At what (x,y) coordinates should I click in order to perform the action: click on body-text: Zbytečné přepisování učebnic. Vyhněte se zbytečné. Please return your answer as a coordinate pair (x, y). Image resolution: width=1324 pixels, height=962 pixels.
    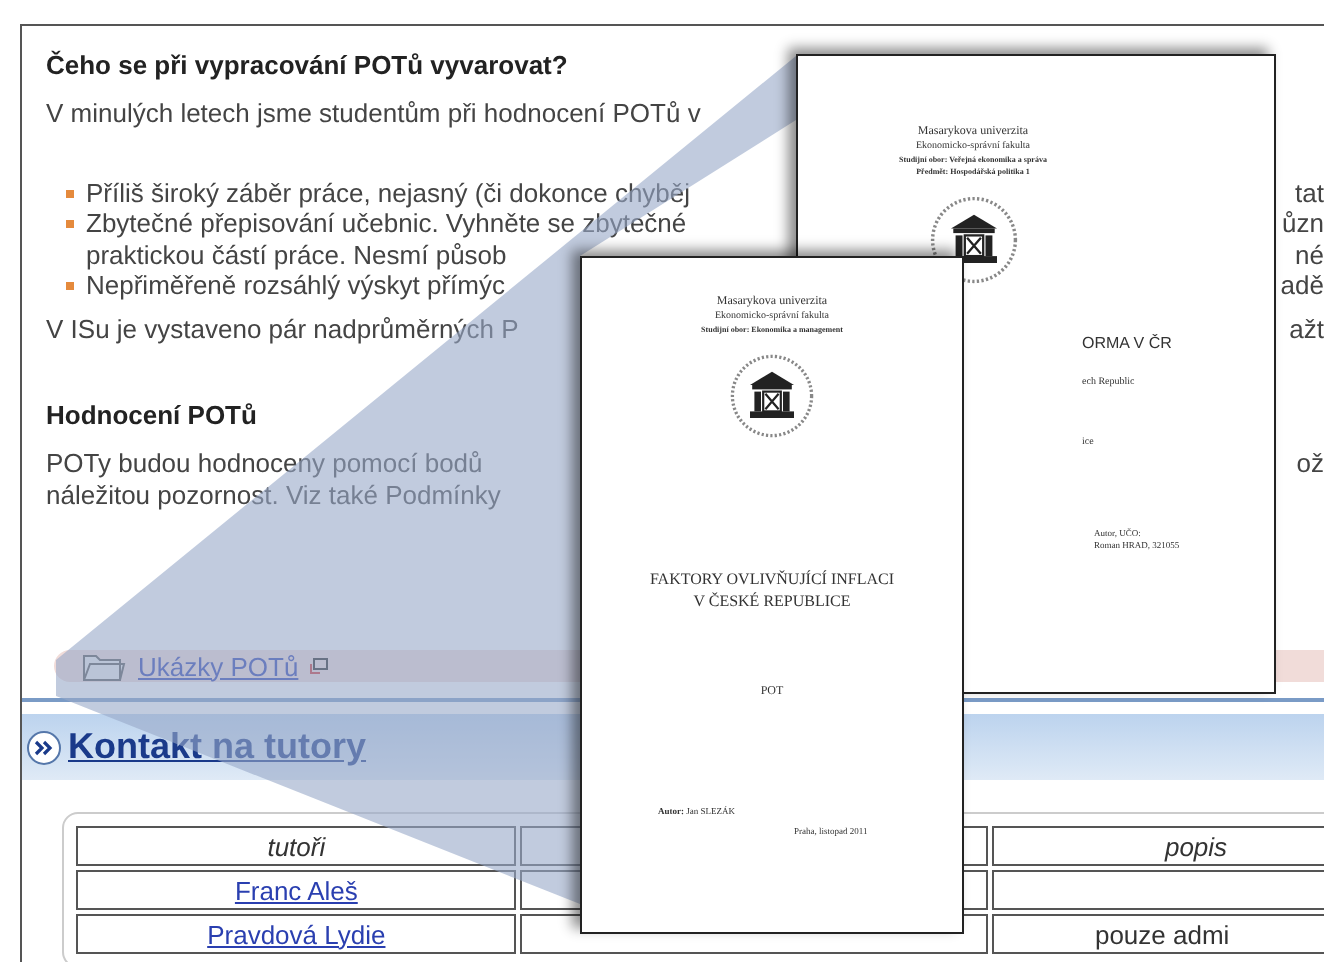
    Looking at the image, I should click on (386, 223).